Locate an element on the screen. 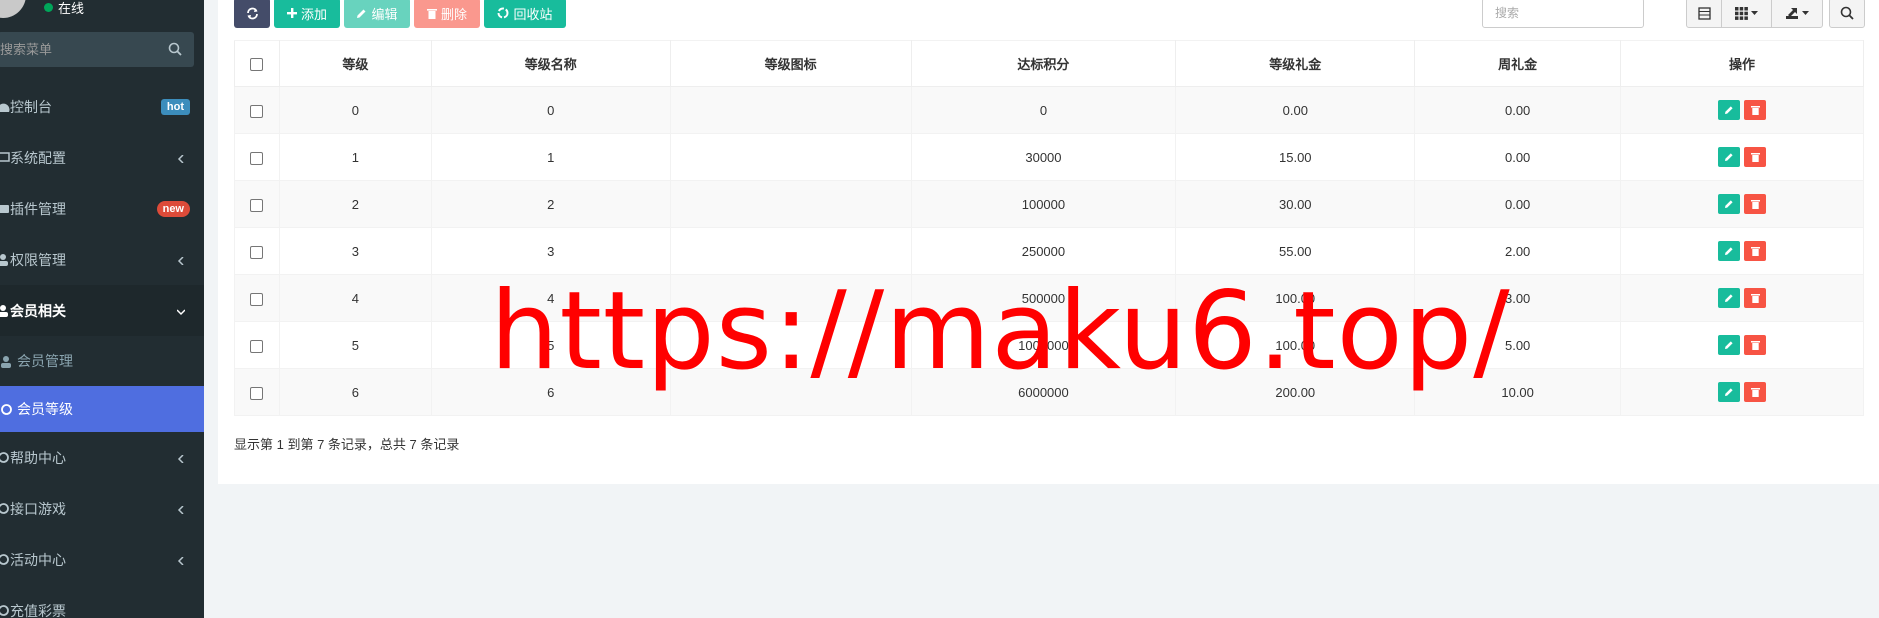  cell-weekly: 2.00 is located at coordinates (1518, 251).